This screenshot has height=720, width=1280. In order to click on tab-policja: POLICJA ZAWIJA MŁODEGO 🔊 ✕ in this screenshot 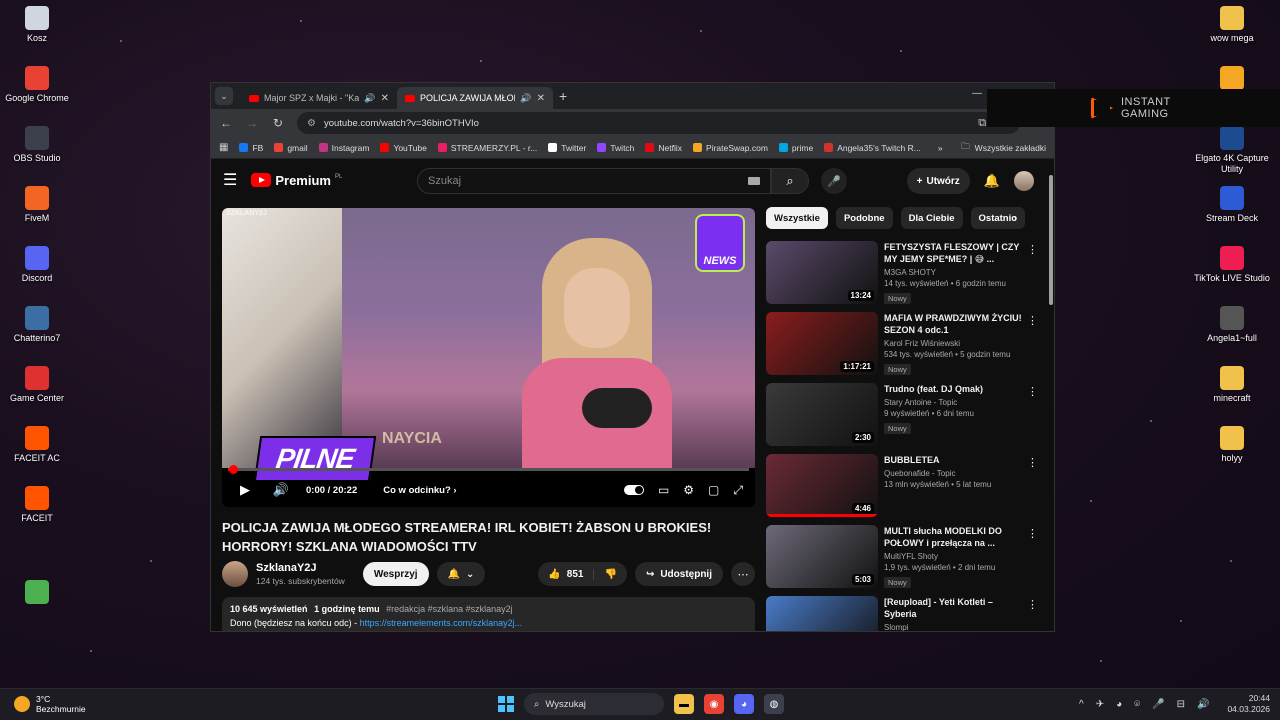, I will do `click(475, 98)`.